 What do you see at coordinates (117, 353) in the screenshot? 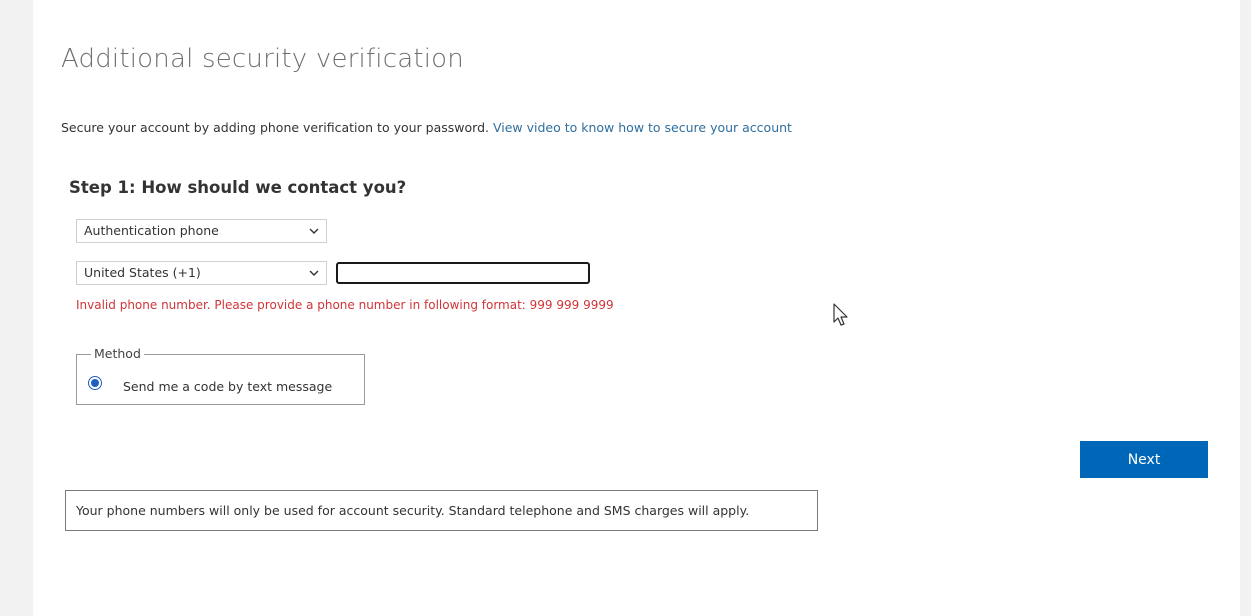
I see `method-legend: Method` at bounding box center [117, 353].